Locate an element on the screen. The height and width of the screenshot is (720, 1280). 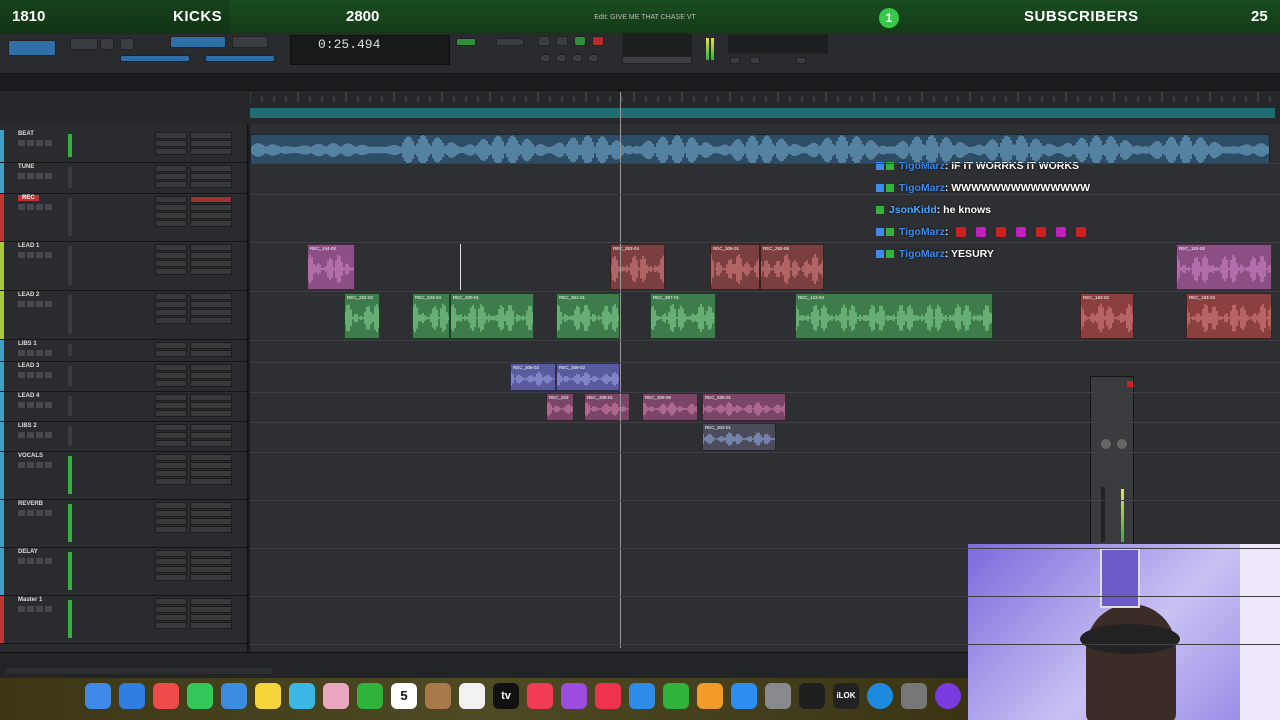
volume-fader is located at coordinates (1103, 514).